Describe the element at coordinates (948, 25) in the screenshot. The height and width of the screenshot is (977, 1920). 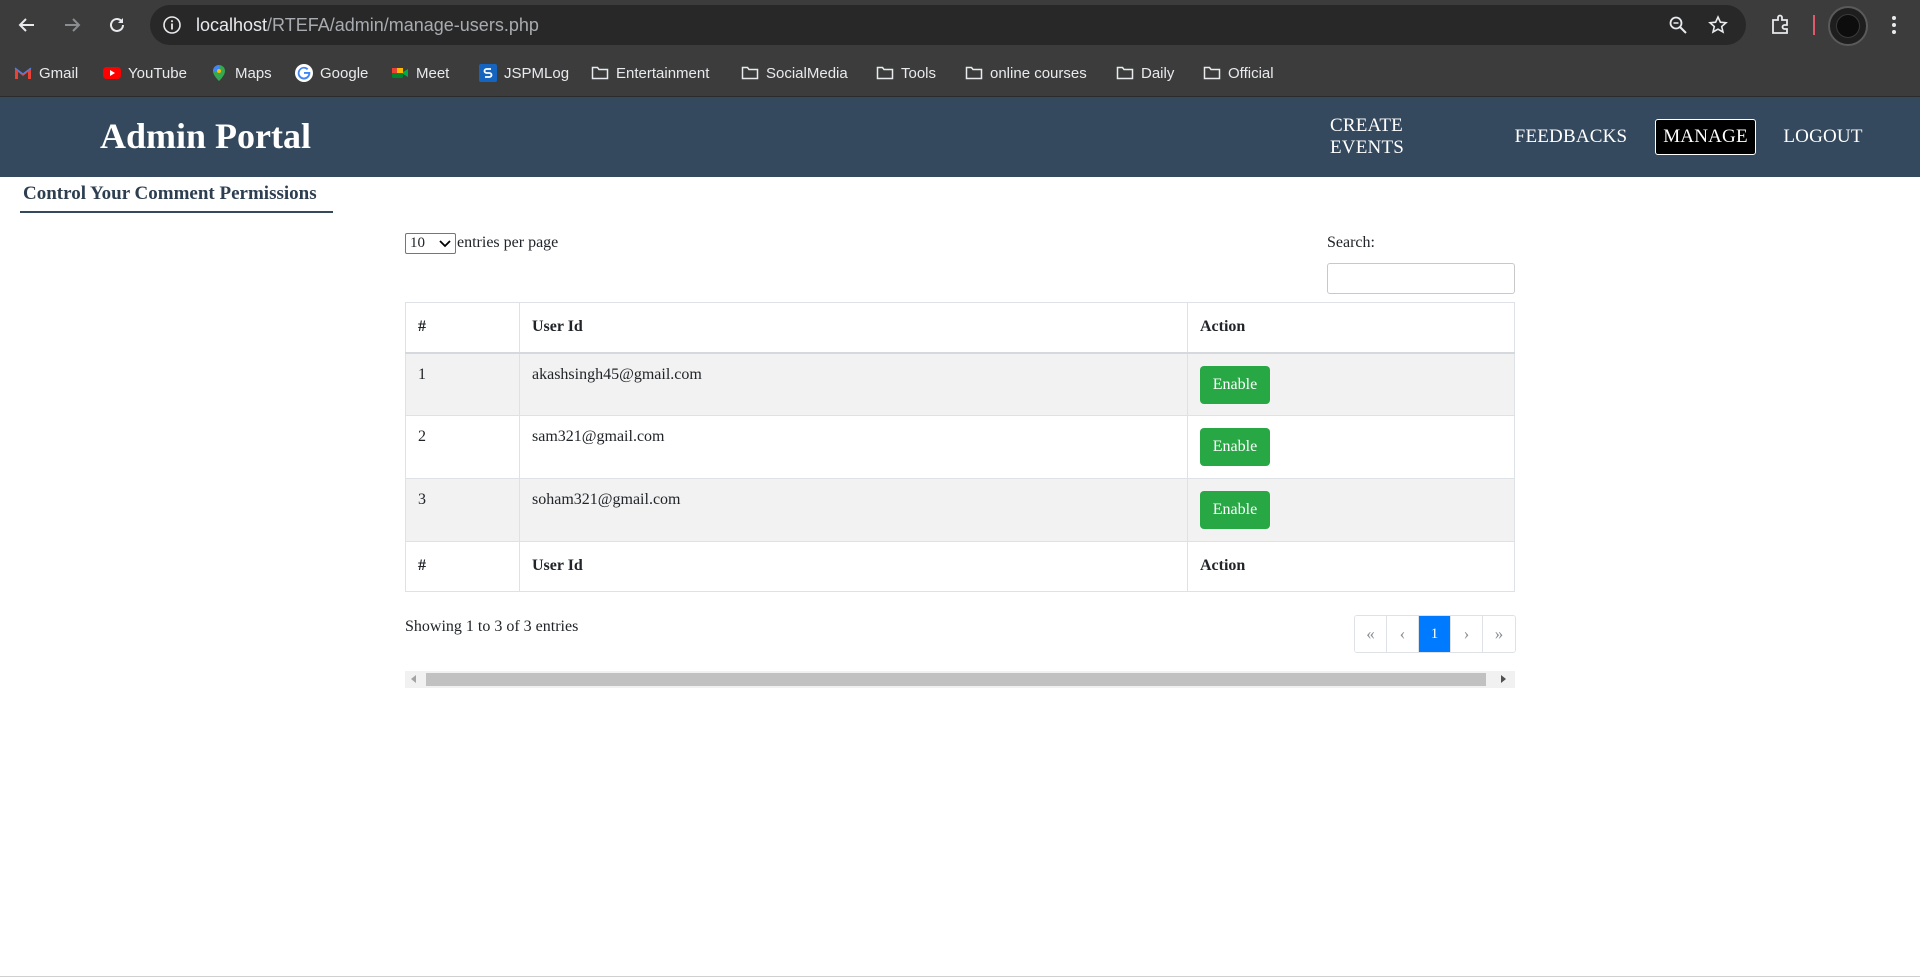
I see `address-bar: localhost/RTEFA/admin/manage-users.php` at that location.